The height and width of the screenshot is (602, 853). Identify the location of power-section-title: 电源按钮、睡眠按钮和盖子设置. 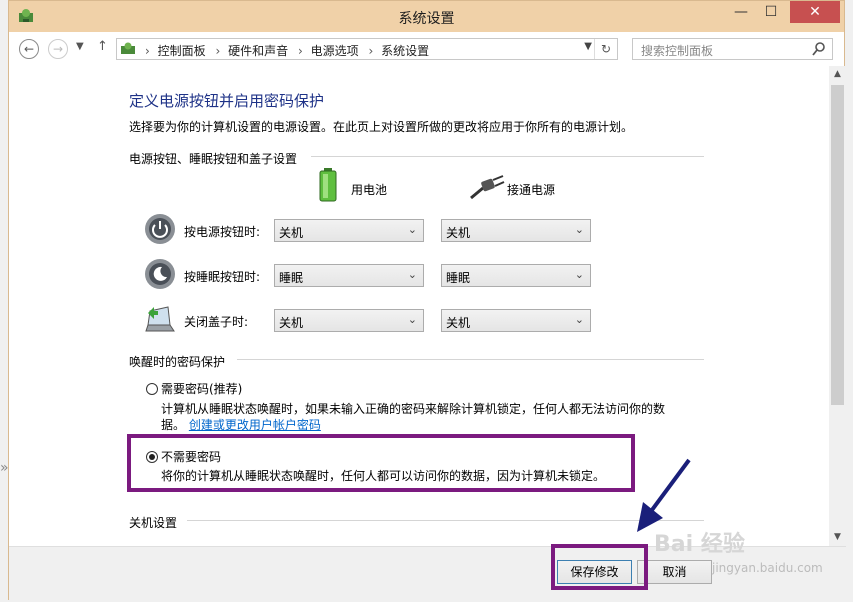
(213, 159).